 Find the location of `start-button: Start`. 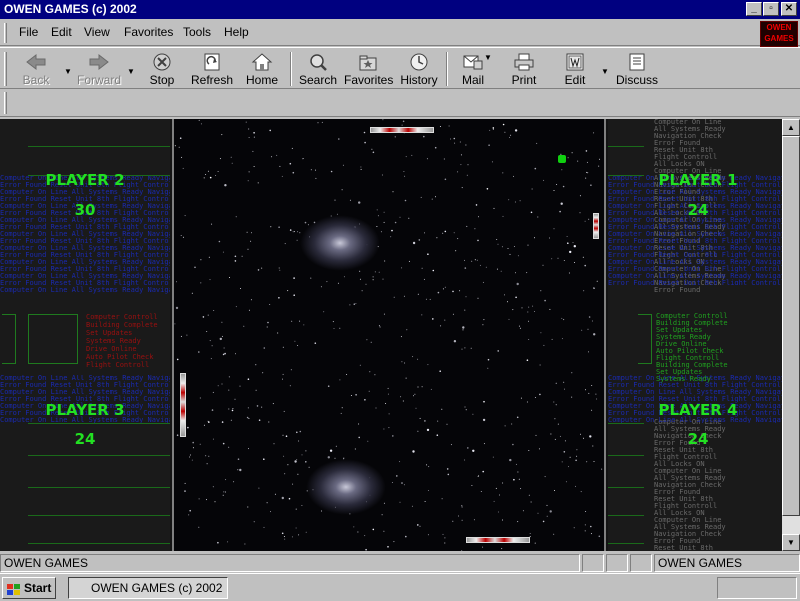

start-button: Start is located at coordinates (29, 588).